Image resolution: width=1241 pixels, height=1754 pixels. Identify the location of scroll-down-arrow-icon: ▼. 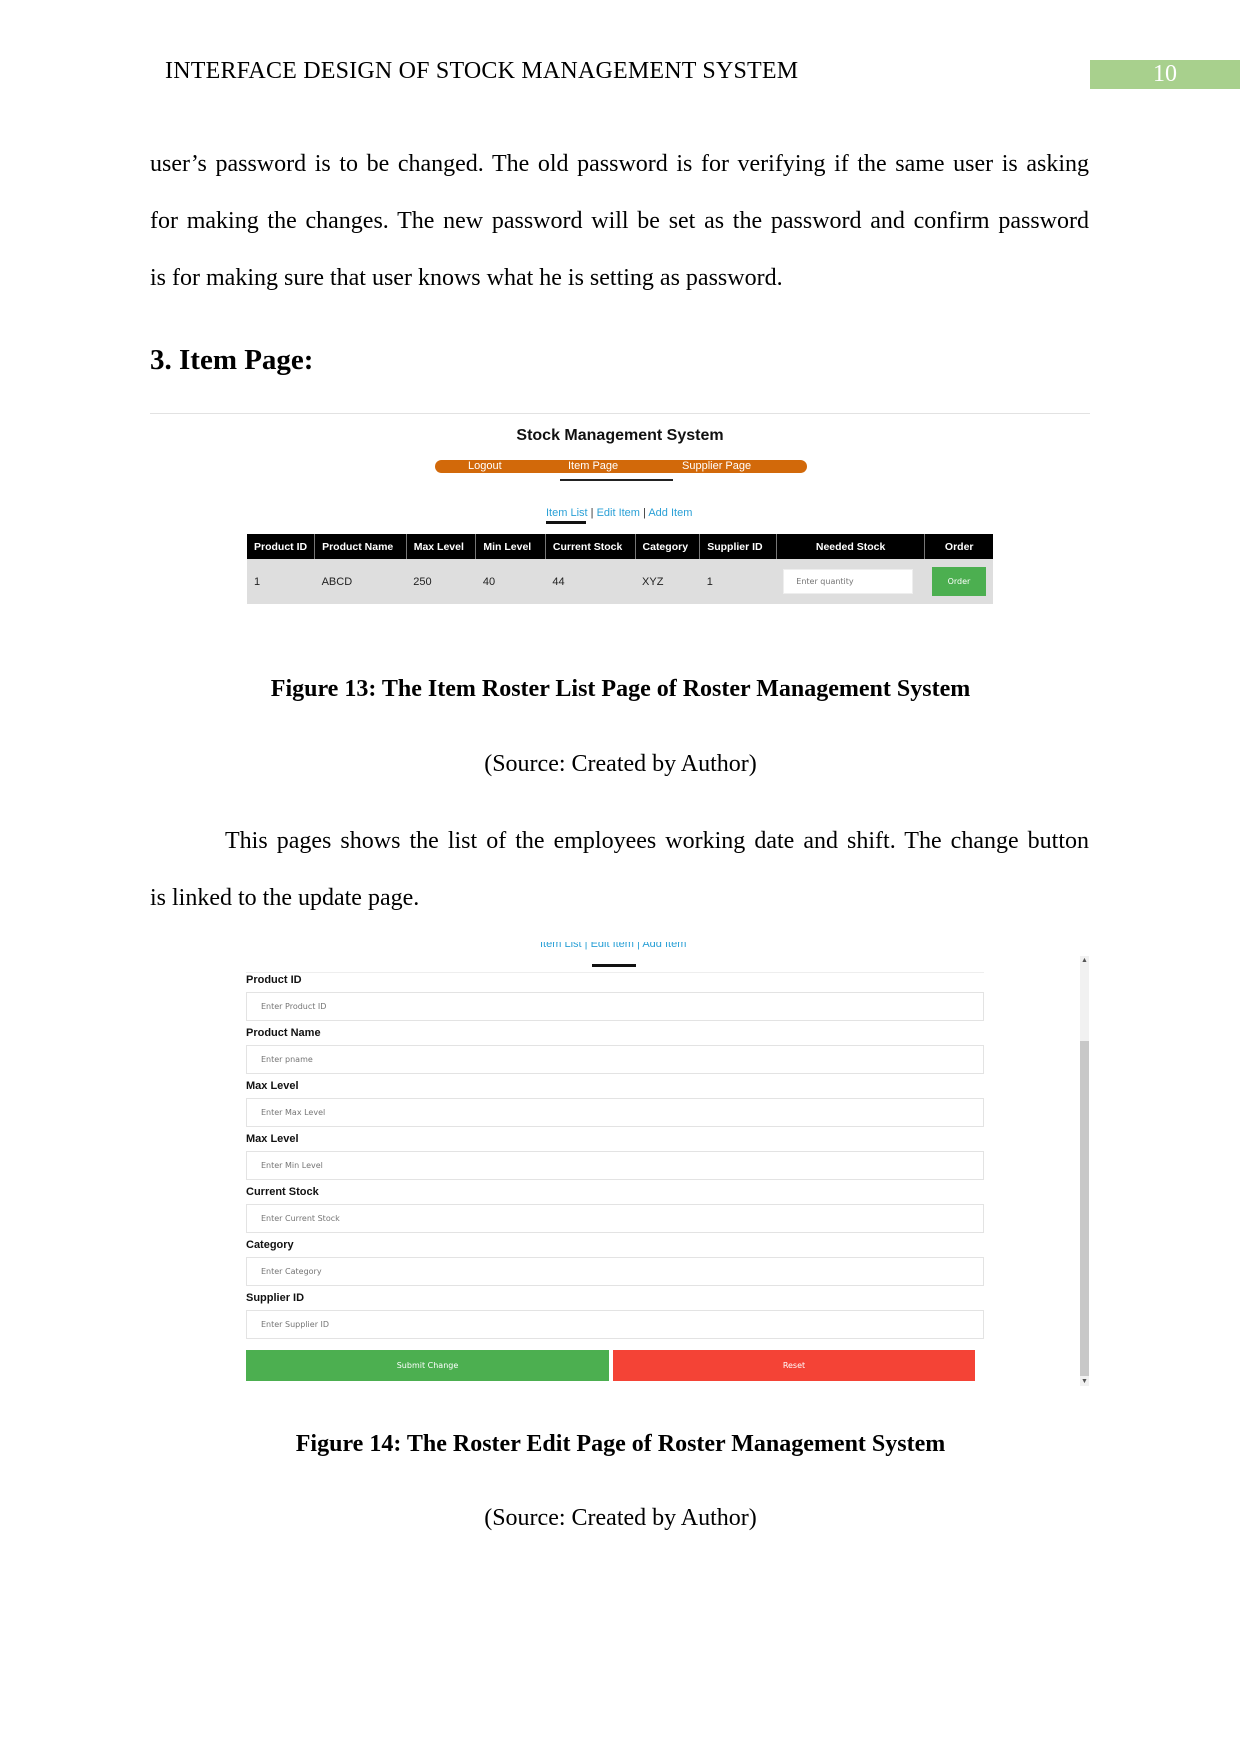
(1084, 1381).